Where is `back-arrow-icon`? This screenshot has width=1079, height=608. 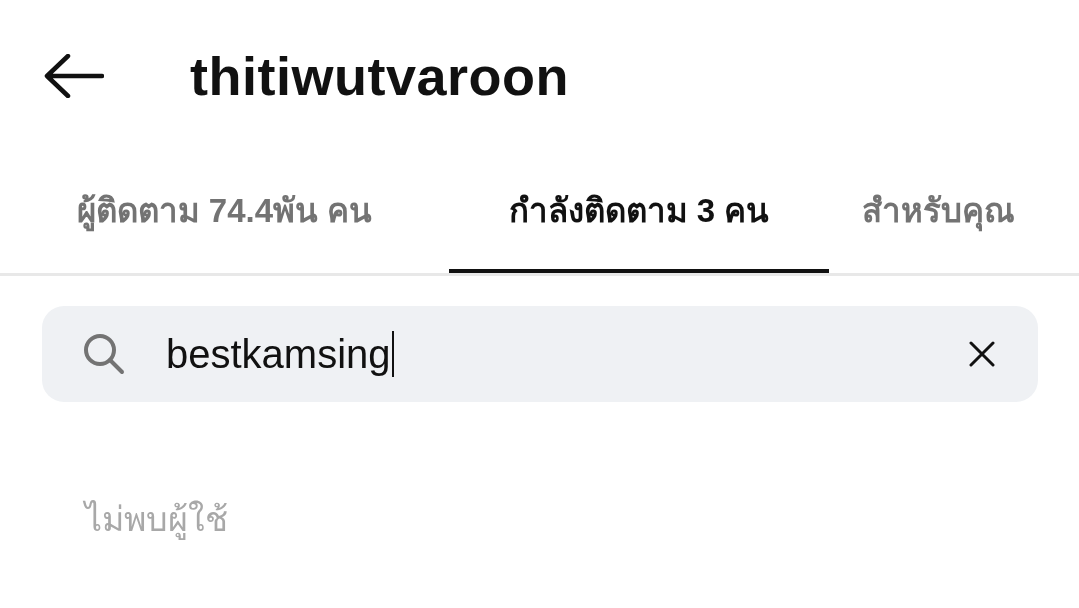 back-arrow-icon is located at coordinates (74, 76).